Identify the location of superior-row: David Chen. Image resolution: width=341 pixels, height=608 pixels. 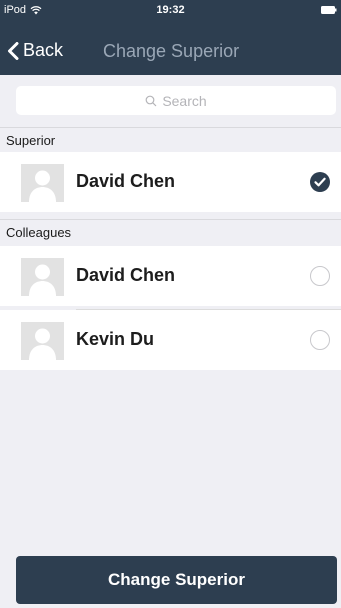
(170, 182).